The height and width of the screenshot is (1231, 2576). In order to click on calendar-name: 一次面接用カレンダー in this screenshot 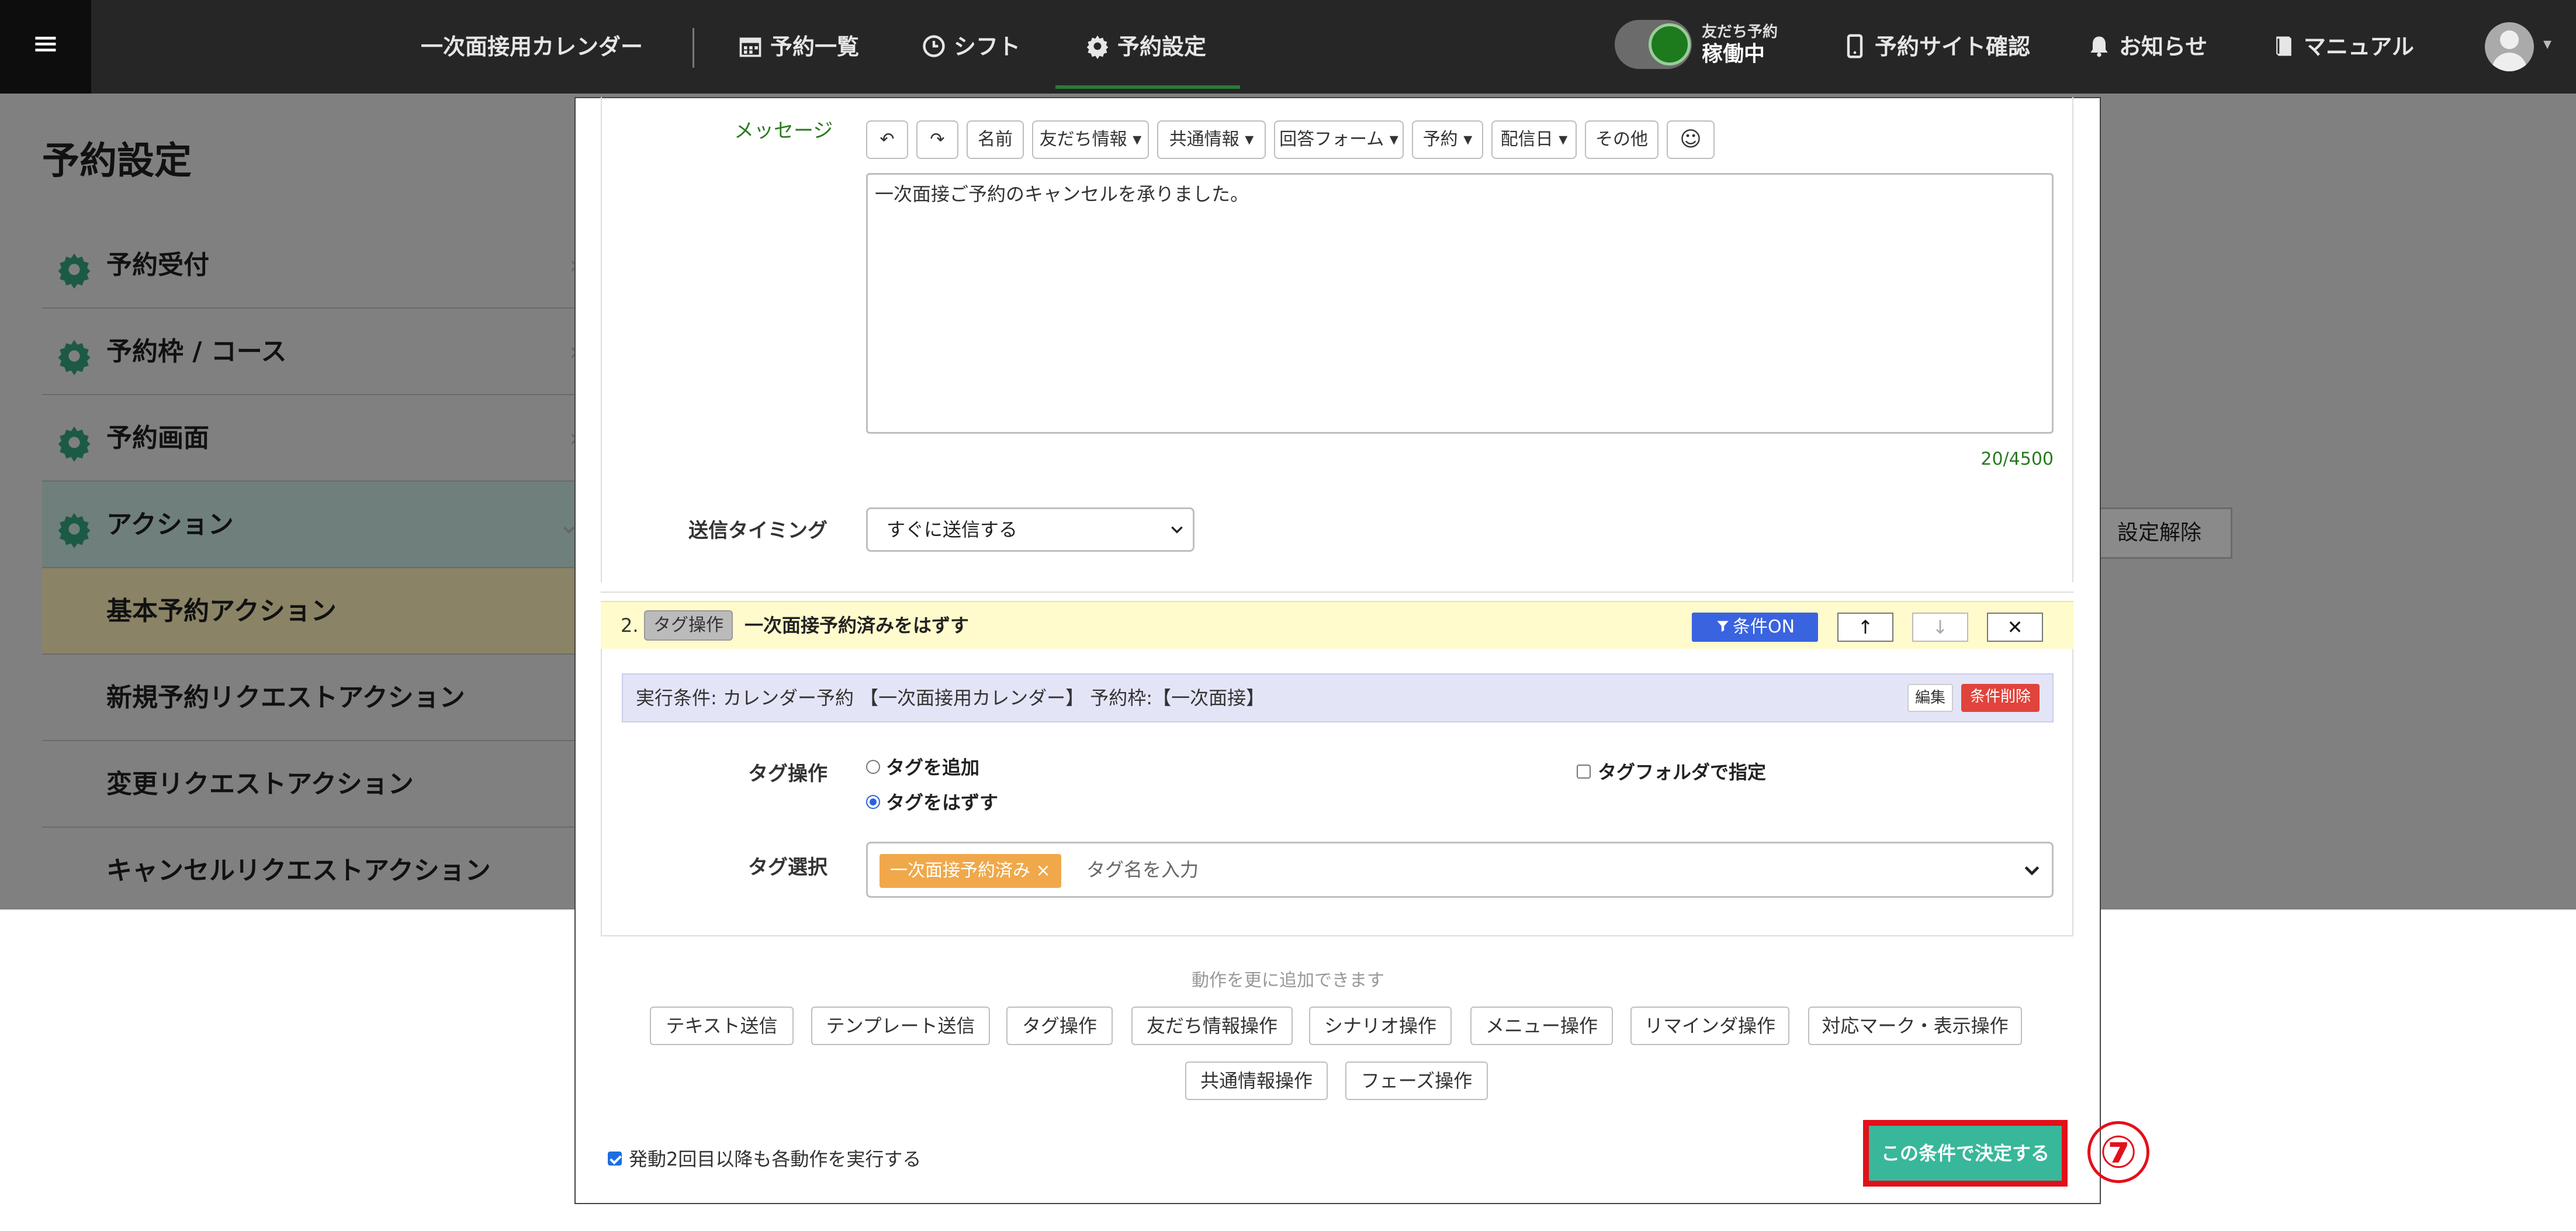, I will do `click(532, 47)`.